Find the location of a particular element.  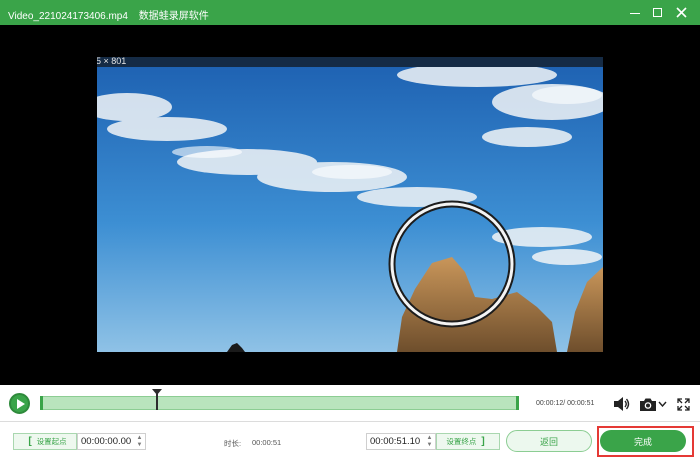

screenshot-button is located at coordinates (648, 404).